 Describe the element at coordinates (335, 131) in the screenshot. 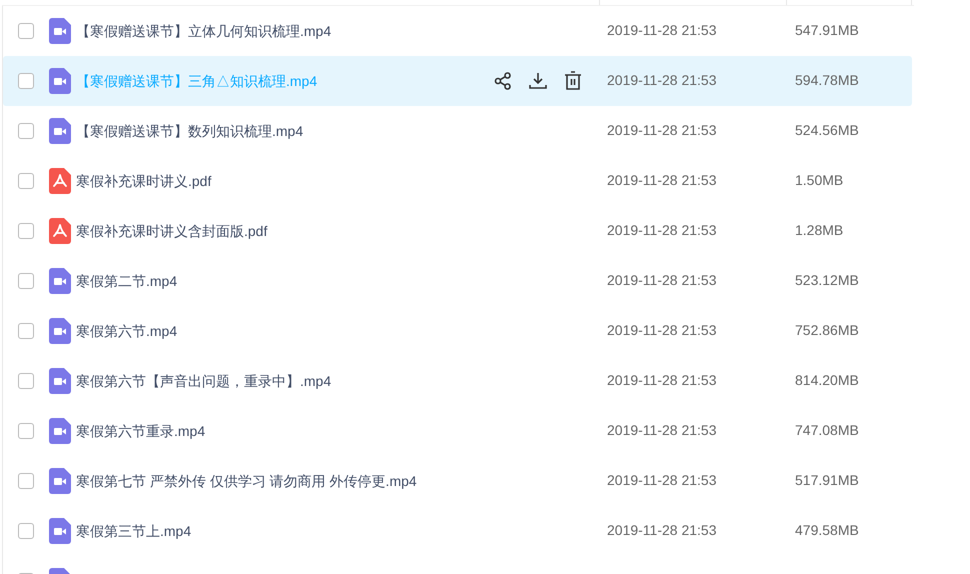

I see `file-name: 【寒假赠送课节】数列知识梳理.mp4` at that location.